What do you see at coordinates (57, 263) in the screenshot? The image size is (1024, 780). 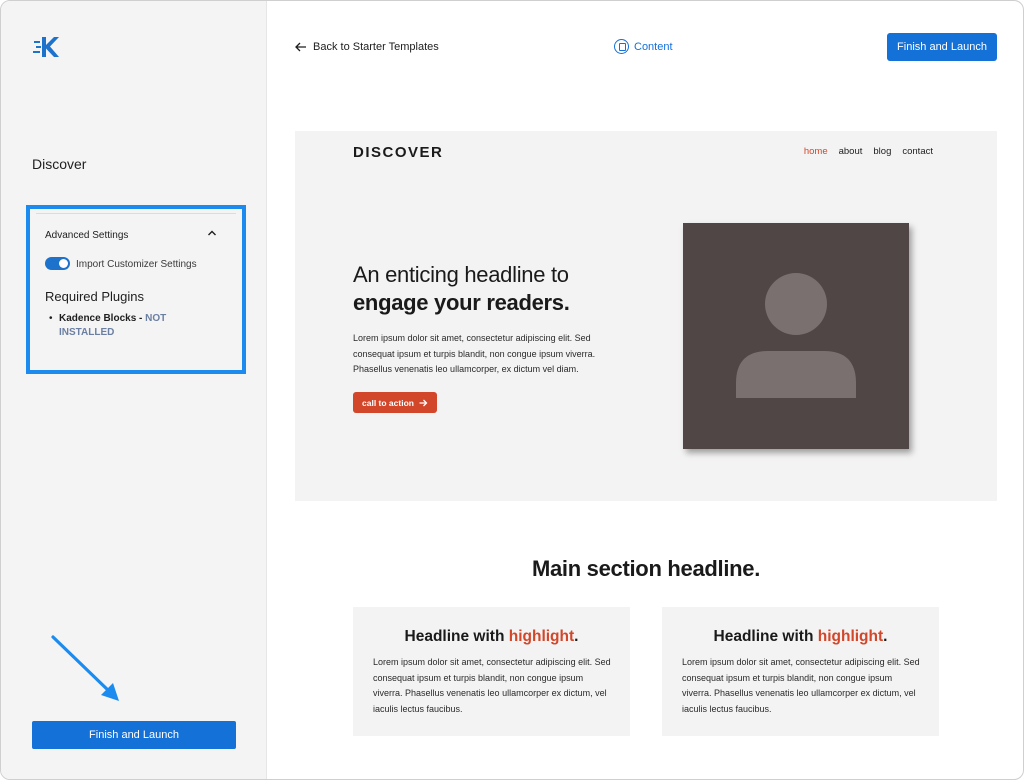 I see `import-customizer-toggle` at bounding box center [57, 263].